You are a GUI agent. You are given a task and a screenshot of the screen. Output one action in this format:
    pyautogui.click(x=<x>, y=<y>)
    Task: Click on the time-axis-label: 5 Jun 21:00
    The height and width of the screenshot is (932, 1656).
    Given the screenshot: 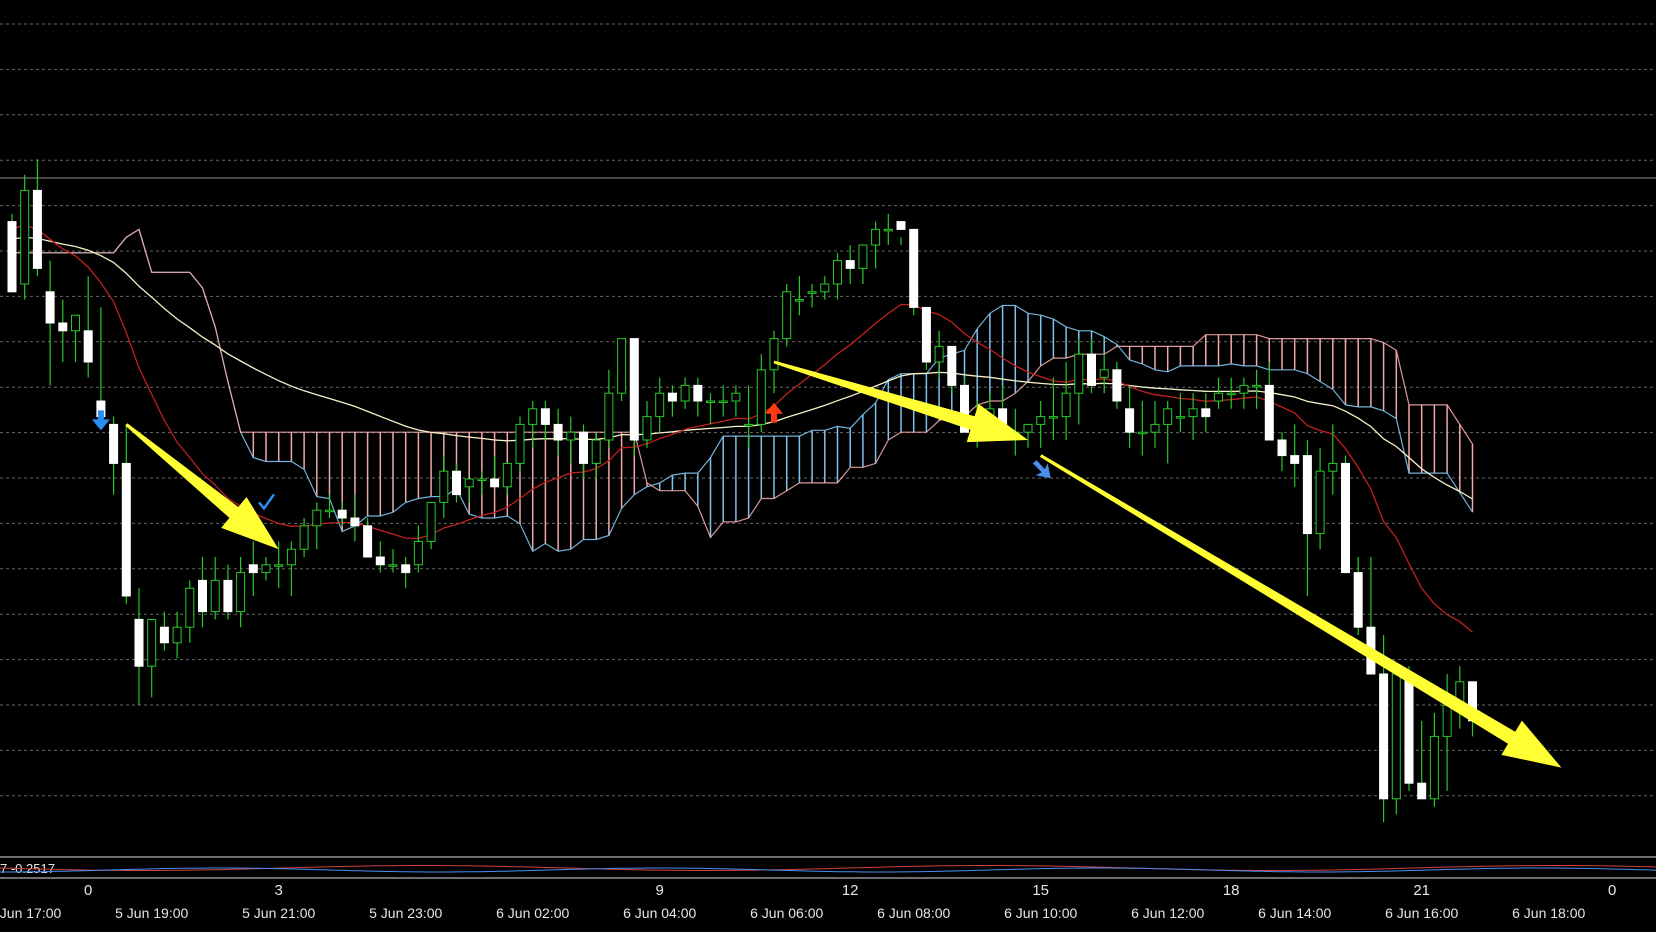 What is the action you would take?
    pyautogui.click(x=278, y=913)
    